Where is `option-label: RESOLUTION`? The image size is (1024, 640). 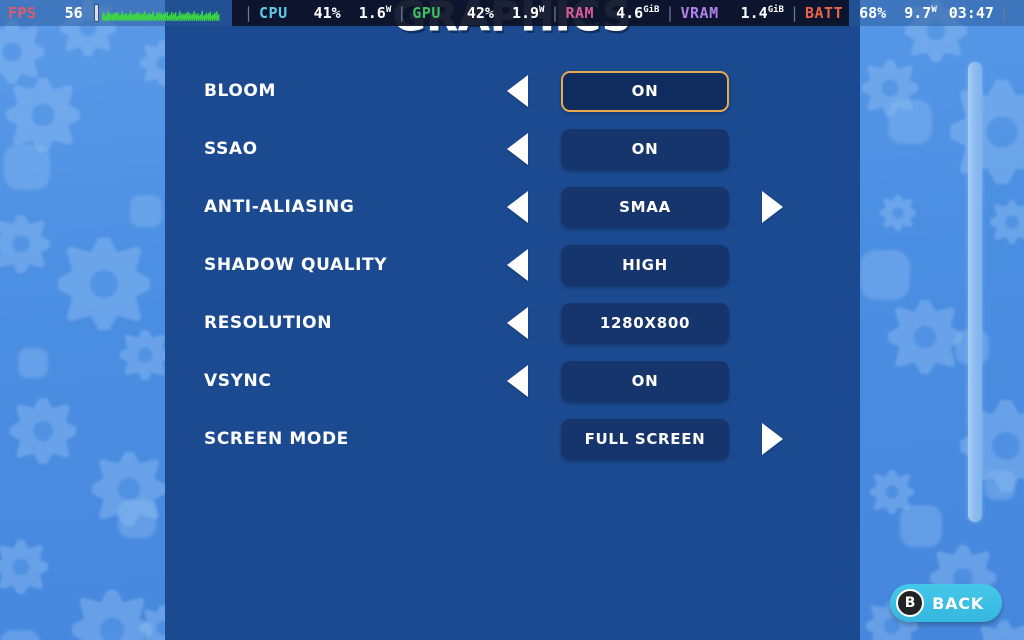 option-label: RESOLUTION is located at coordinates (268, 323).